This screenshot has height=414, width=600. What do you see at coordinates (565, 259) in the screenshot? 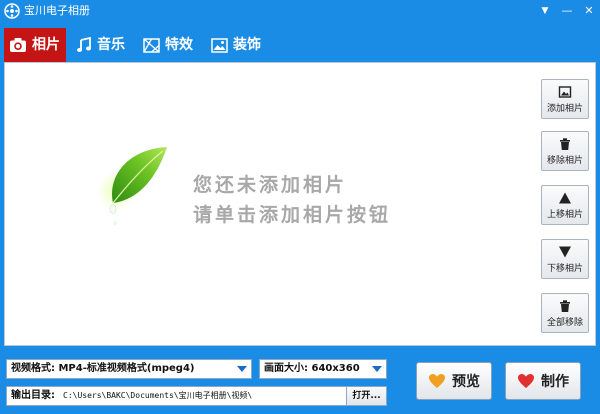
I see `move-down-button: 下移相片` at bounding box center [565, 259].